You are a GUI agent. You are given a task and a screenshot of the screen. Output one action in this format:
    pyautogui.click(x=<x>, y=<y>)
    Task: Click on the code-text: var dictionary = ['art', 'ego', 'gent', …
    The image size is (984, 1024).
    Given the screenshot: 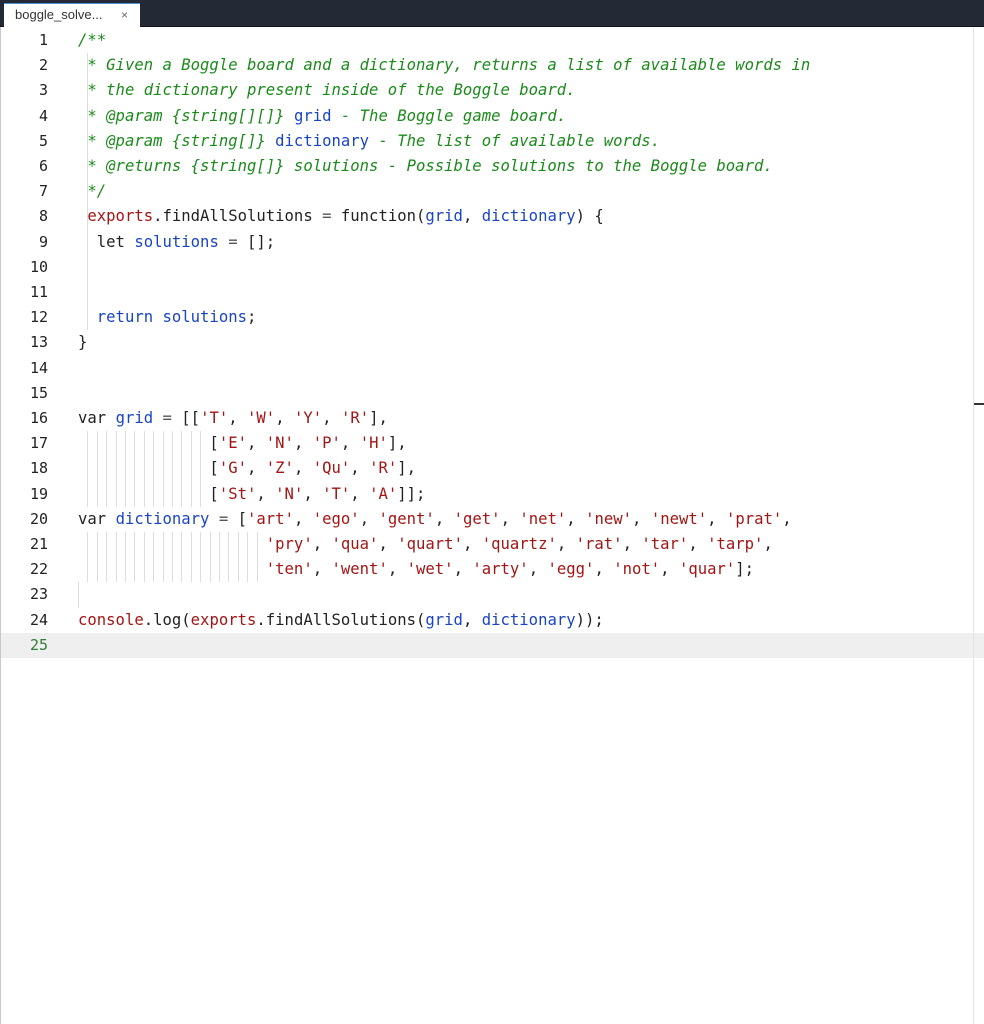 What is the action you would take?
    pyautogui.click(x=435, y=519)
    